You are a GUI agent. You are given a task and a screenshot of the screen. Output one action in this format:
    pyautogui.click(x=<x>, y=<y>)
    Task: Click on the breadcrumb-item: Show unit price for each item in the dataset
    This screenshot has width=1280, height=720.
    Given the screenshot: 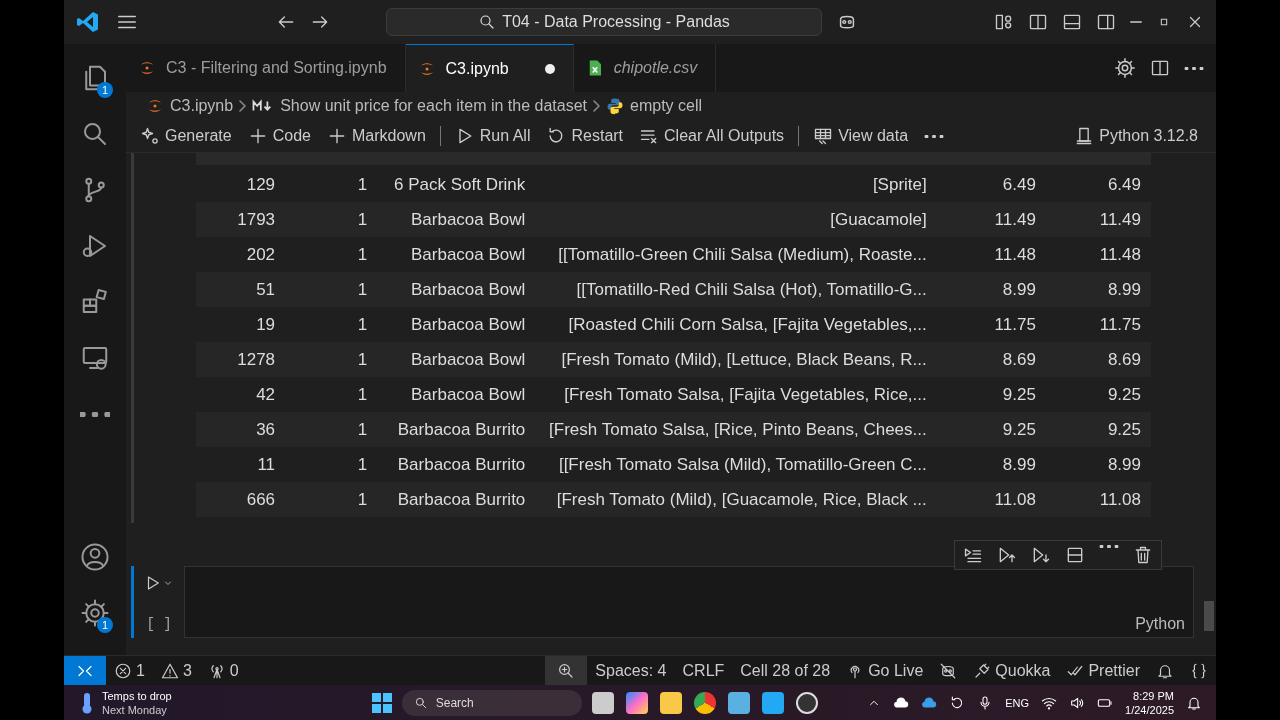 What is the action you would take?
    pyautogui.click(x=433, y=106)
    